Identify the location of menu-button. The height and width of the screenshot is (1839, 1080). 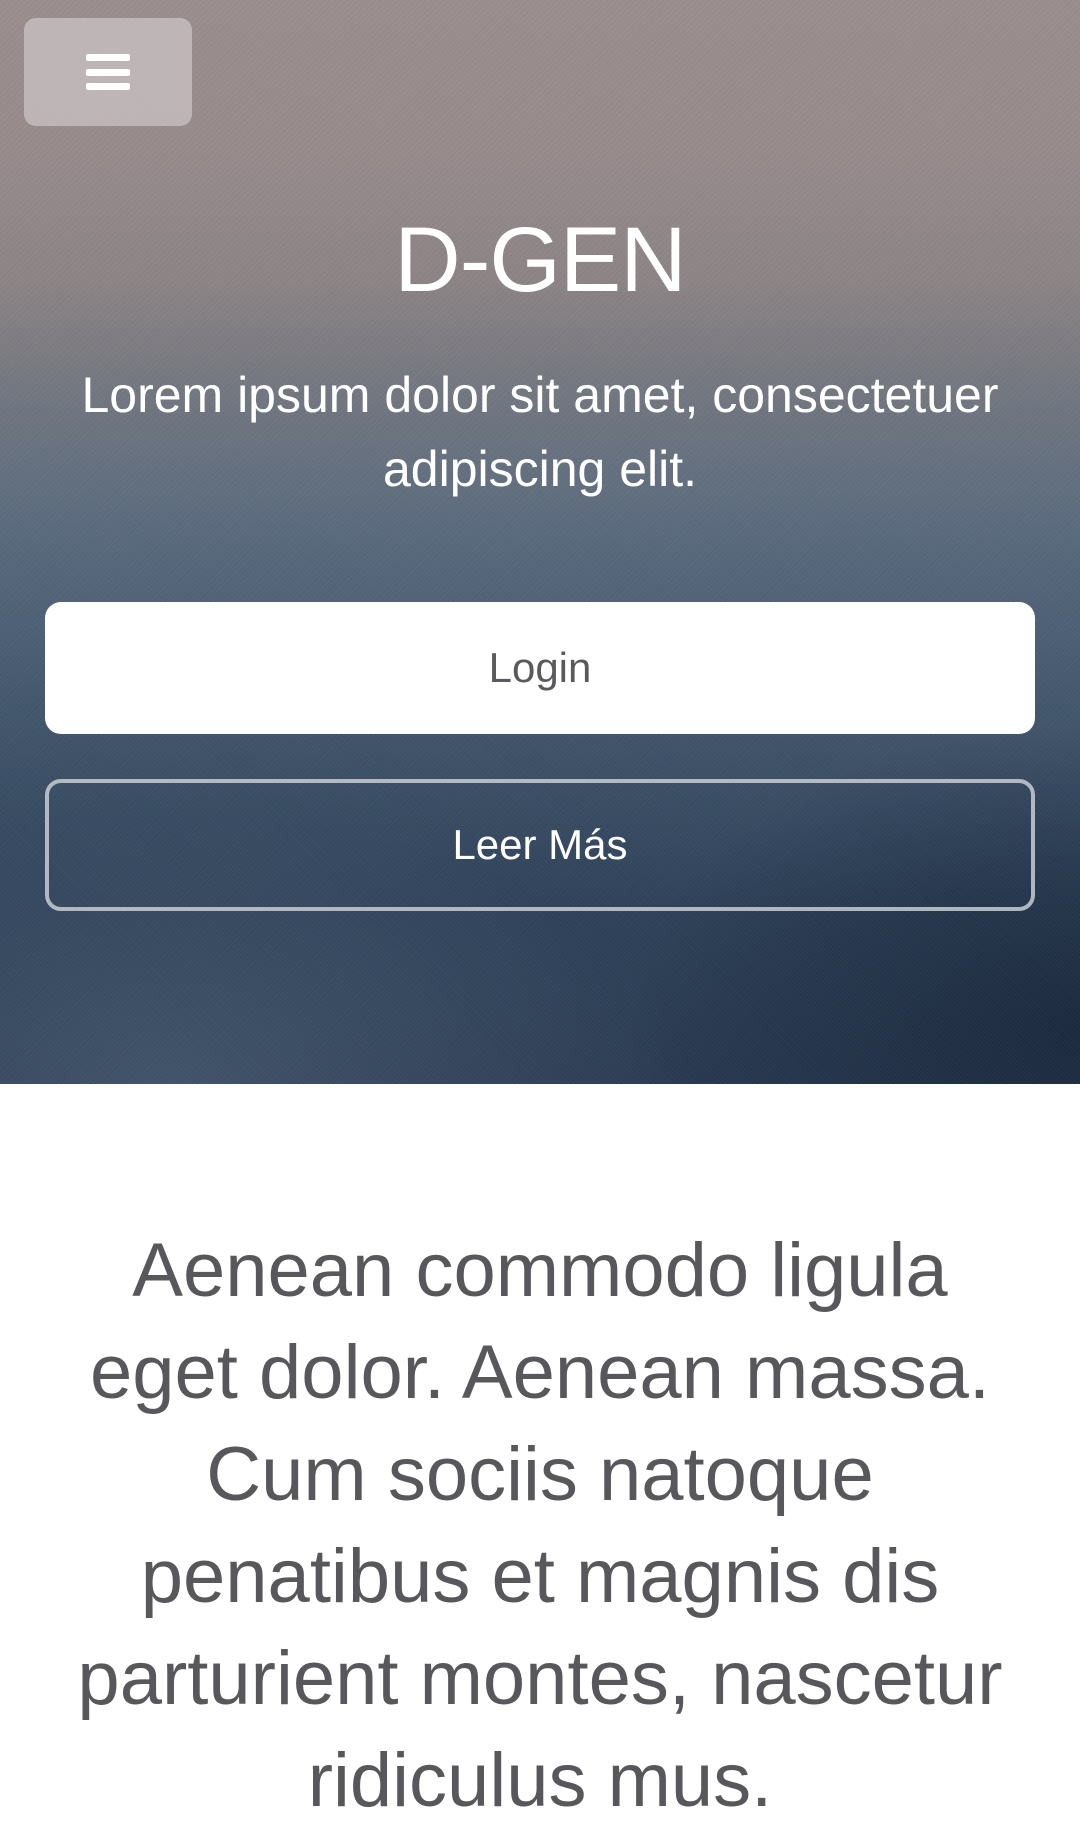
(108, 72).